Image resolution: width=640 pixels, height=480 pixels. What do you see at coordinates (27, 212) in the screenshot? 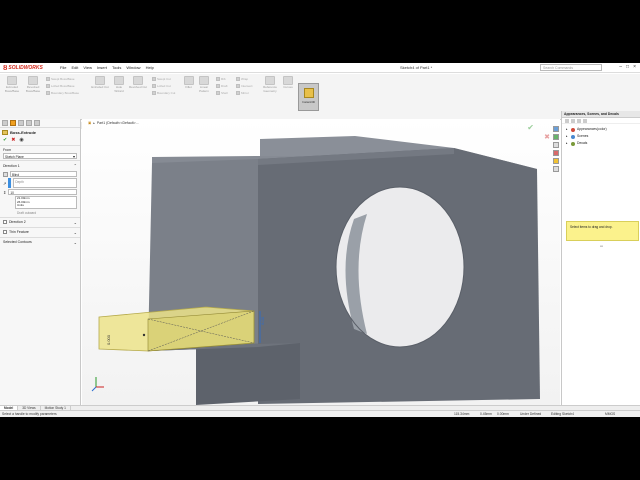
I see `draft-outward-label: Draft outward` at bounding box center [27, 212].